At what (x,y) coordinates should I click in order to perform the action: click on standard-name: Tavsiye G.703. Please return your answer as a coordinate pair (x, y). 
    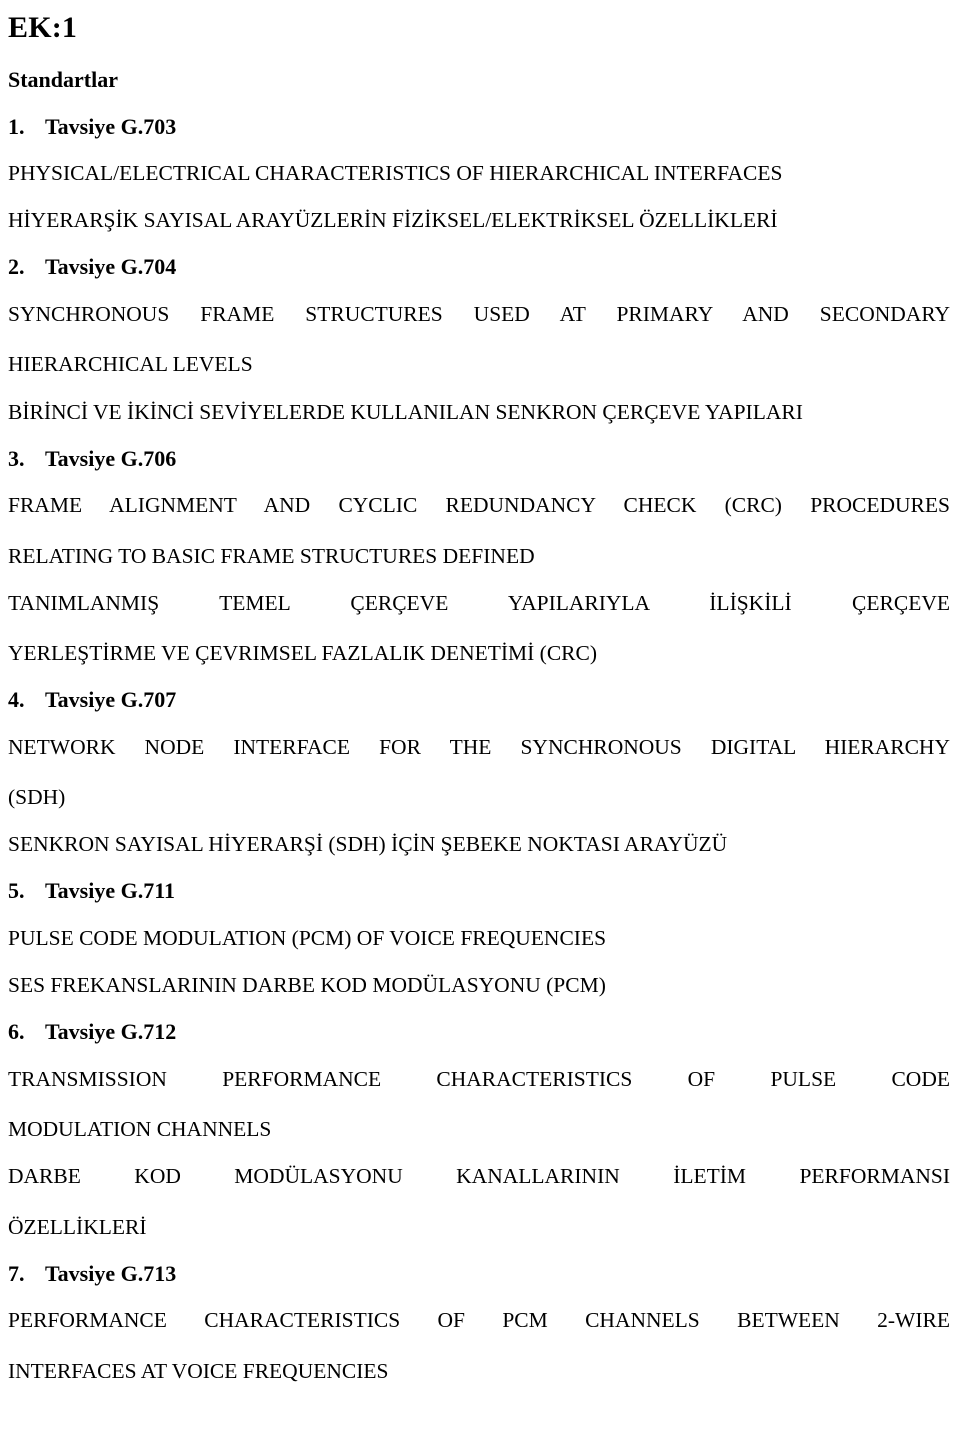
    Looking at the image, I should click on (111, 126).